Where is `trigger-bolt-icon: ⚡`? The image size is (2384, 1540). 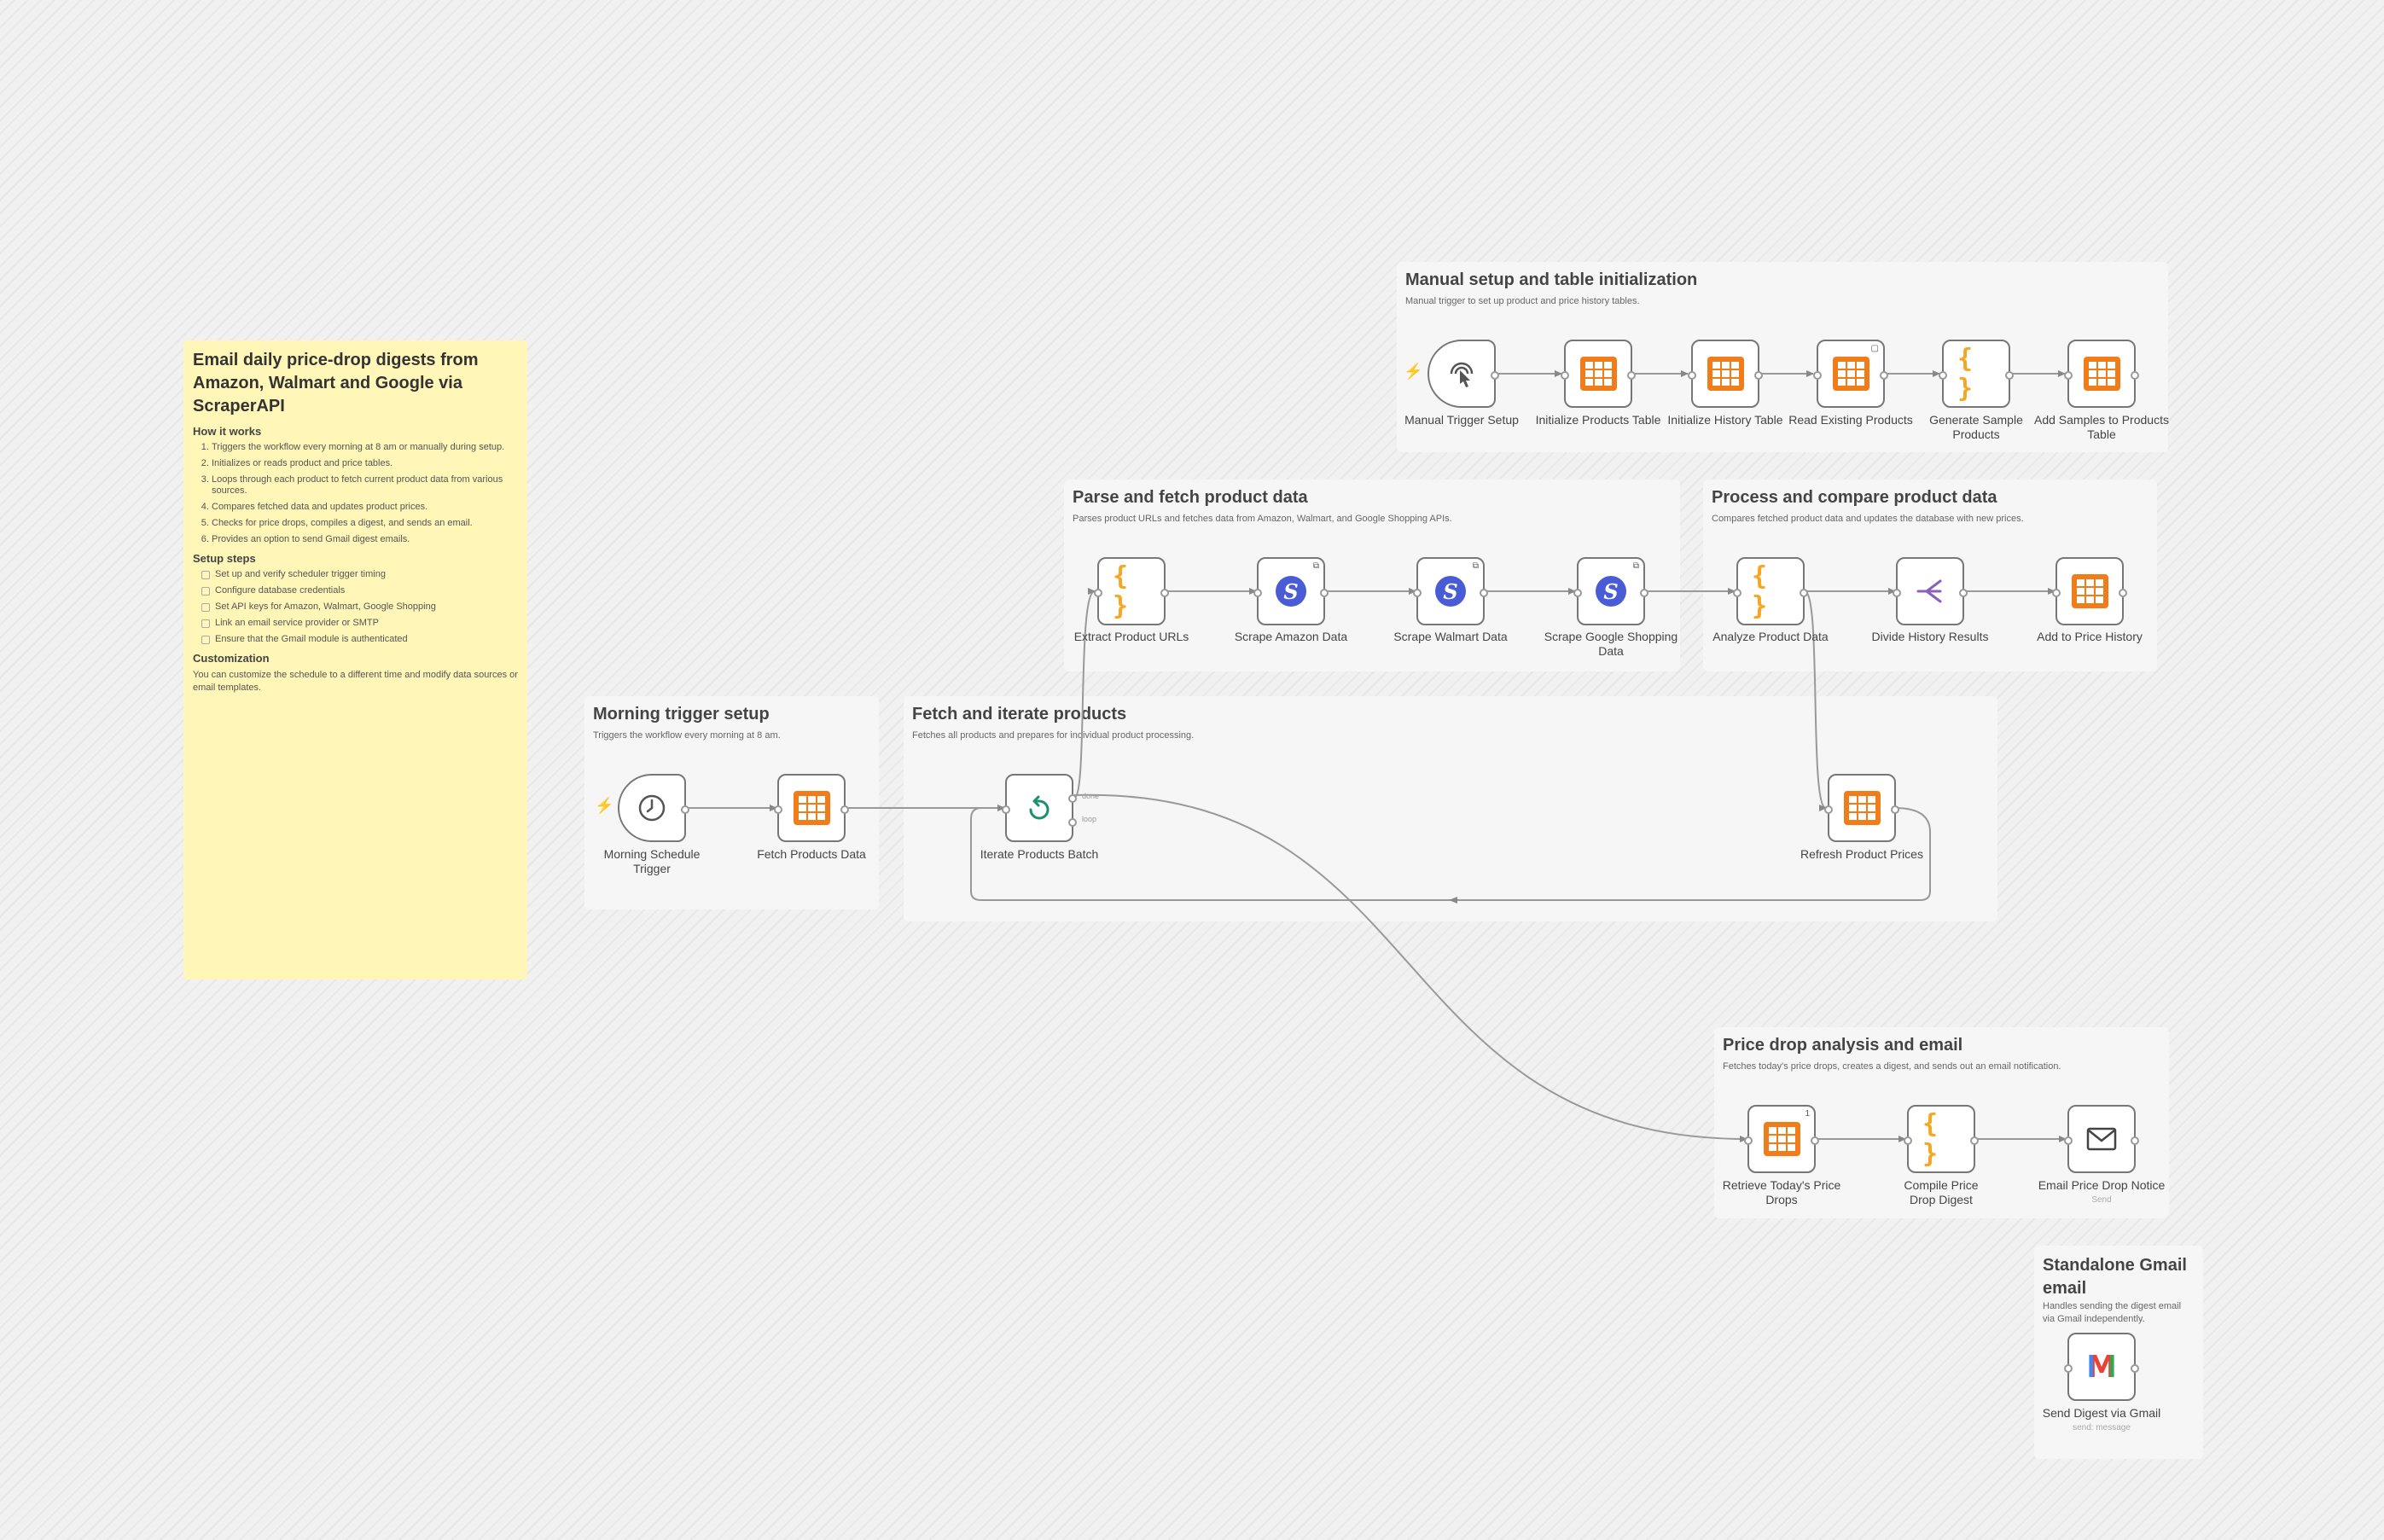
trigger-bolt-icon: ⚡ is located at coordinates (1414, 371).